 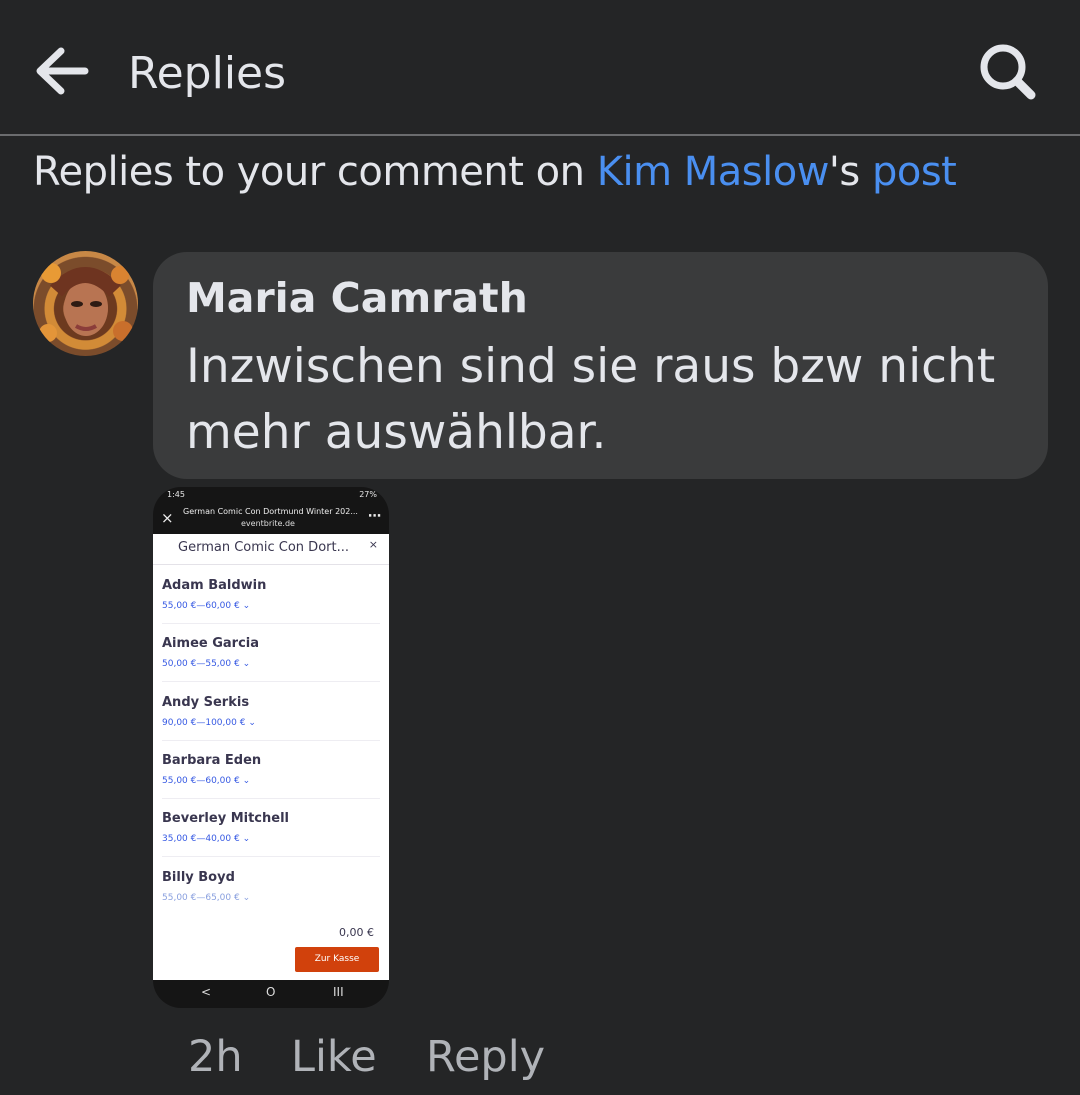 I want to click on page-title: Replies, so click(x=207, y=73).